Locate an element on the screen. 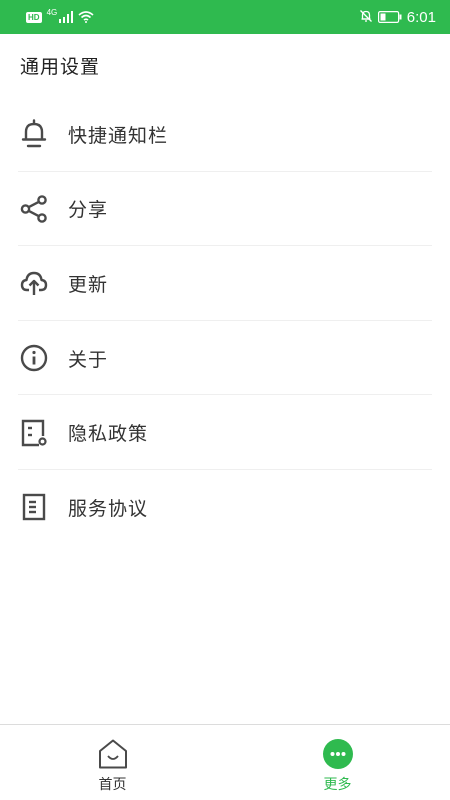 The width and height of the screenshot is (450, 800). menu-item-privacy-policy: 隐私政策 is located at coordinates (225, 432).